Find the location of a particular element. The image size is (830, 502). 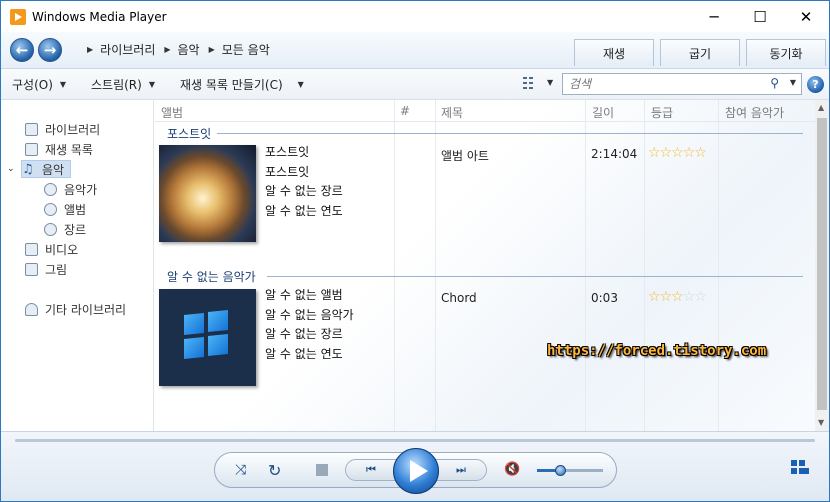

music-note-icon: ♫ is located at coordinates (28, 169).